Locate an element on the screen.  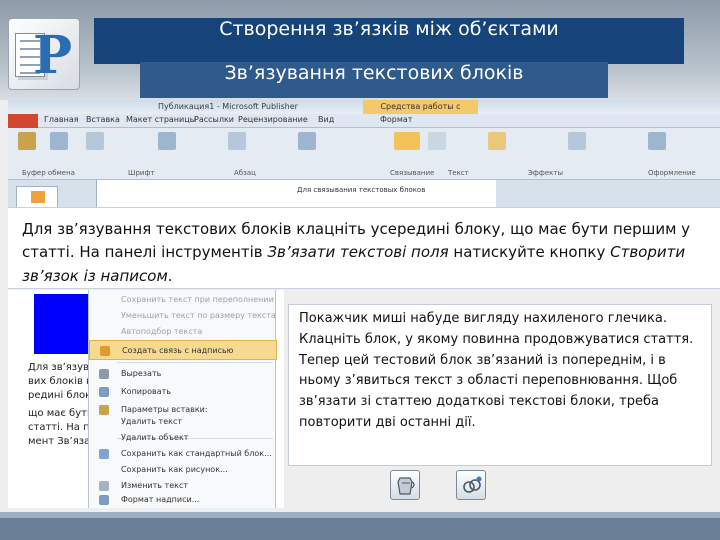
page-area: Для связывания текстовых блоков is located at coordinates (296, 194).